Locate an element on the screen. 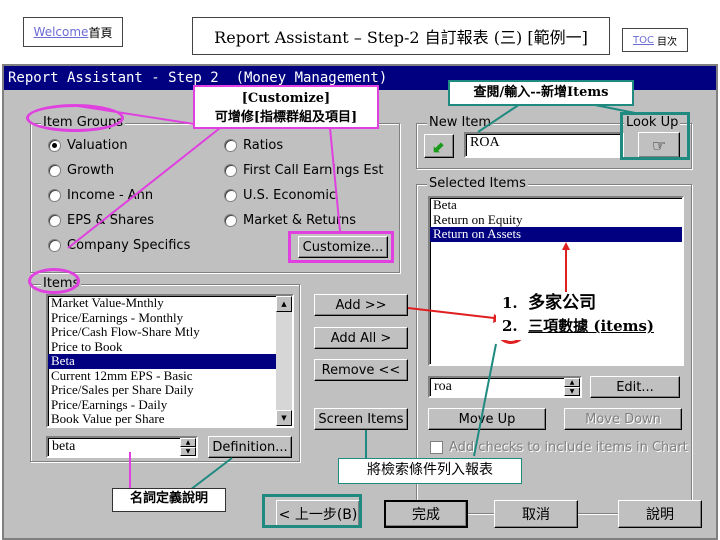 The image size is (720, 540). items-list-item: Book Value per Share is located at coordinates (170, 418).